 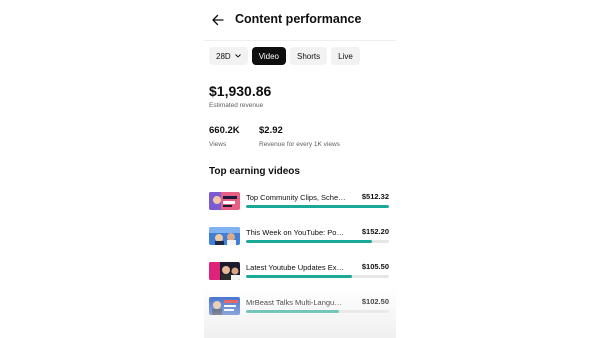 What do you see at coordinates (218, 144) in the screenshot?
I see `views-label: Views` at bounding box center [218, 144].